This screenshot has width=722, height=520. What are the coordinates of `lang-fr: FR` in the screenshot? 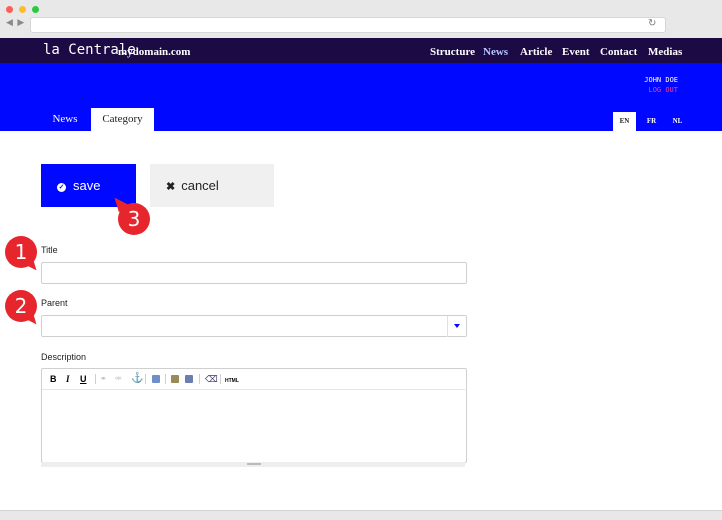 It's located at (651, 121).